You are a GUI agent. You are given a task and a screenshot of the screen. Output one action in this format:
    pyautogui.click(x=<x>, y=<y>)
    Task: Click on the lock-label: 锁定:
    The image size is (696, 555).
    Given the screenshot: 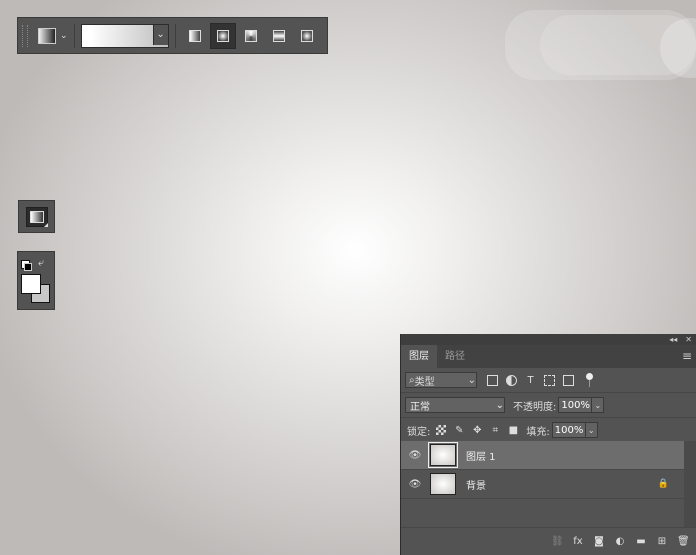 What is the action you would take?
    pyautogui.click(x=419, y=432)
    